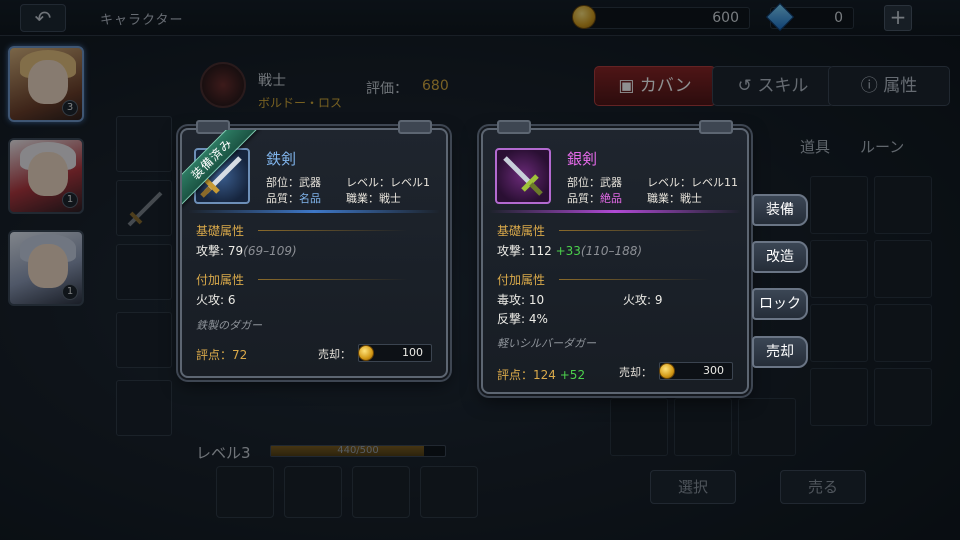  Describe the element at coordinates (692, 182) in the screenshot. I see `item-level: レベル：レベル11` at that location.